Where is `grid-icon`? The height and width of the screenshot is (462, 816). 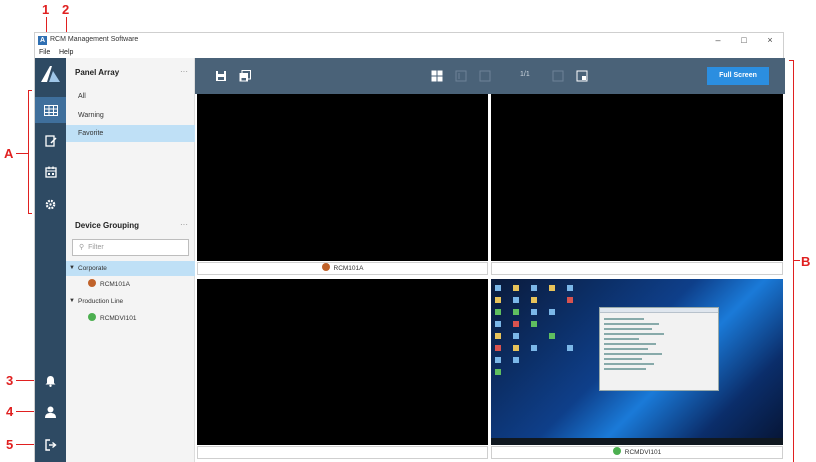
grid-icon is located at coordinates (50, 110).